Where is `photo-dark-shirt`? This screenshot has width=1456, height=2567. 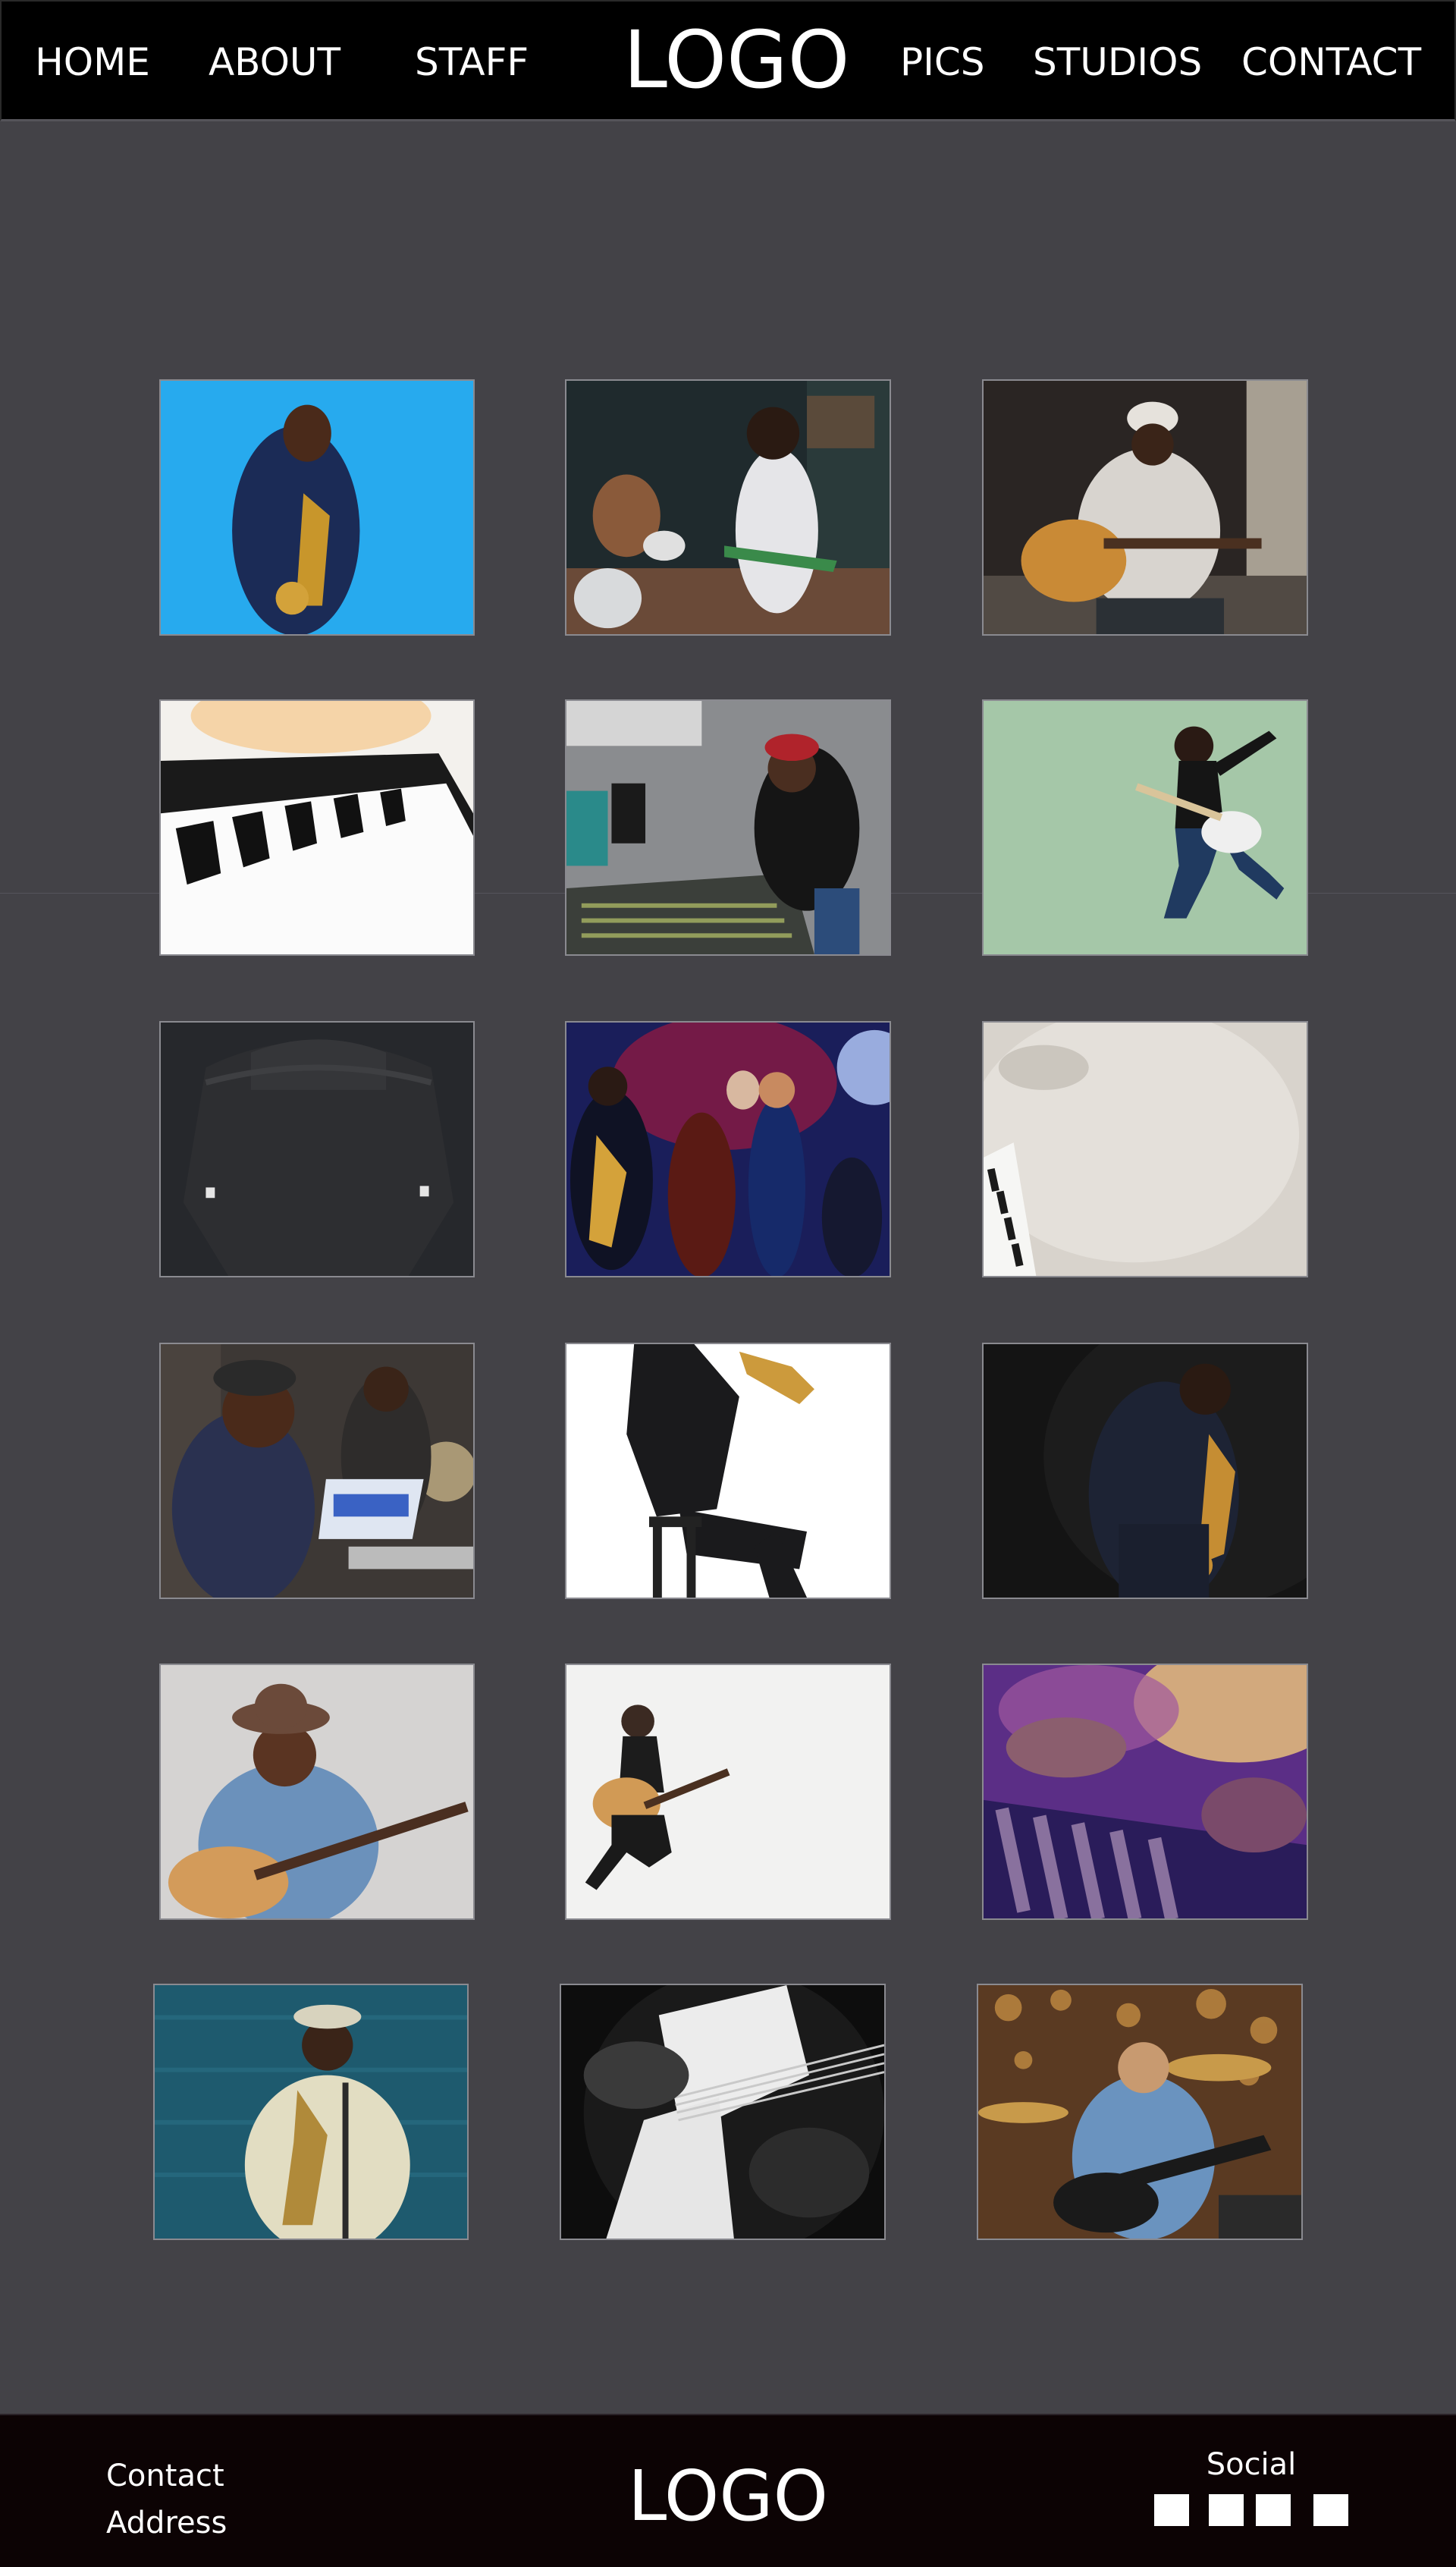
photo-dark-shirt is located at coordinates (317, 1150).